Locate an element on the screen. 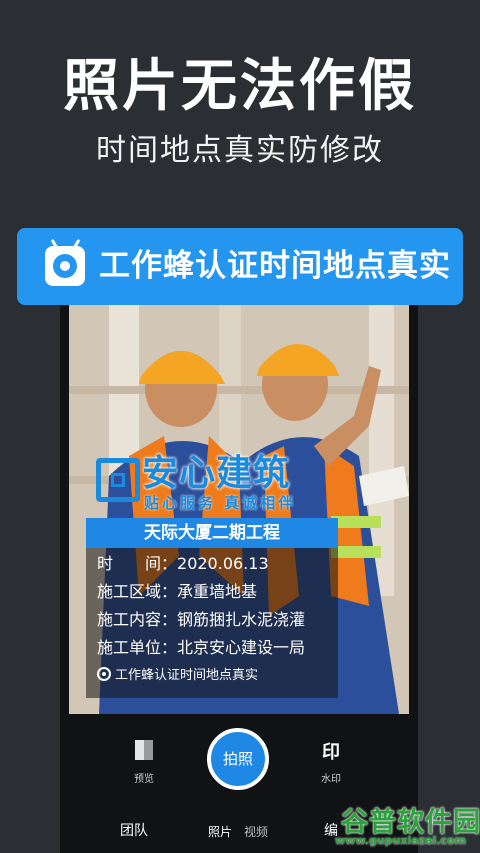 The image size is (480, 853). watermark-label: 水印 is located at coordinates (331, 777).